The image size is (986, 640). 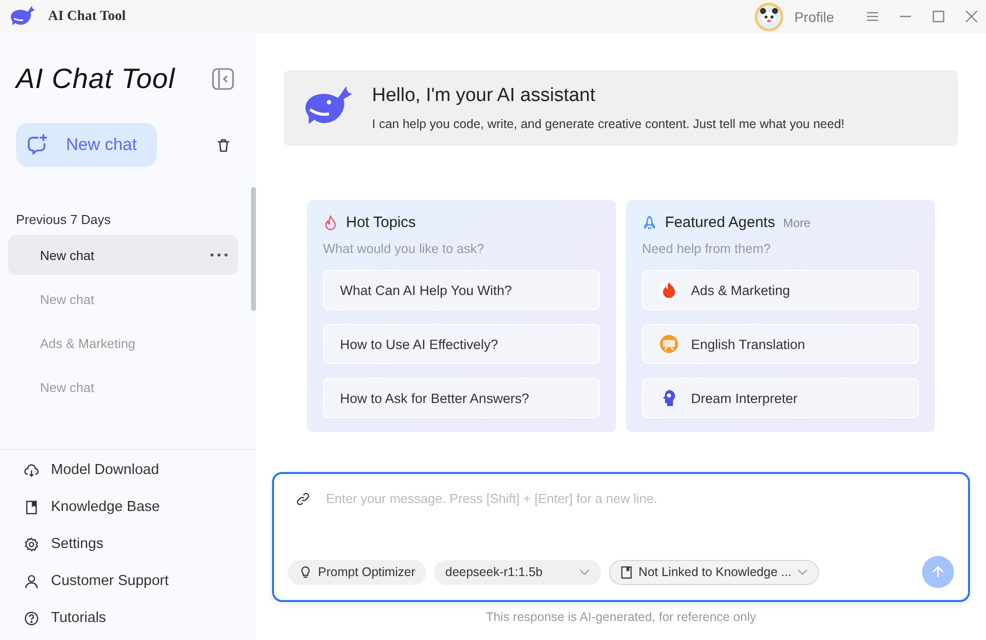 I want to click on attachment-link-icon, so click(x=303, y=499).